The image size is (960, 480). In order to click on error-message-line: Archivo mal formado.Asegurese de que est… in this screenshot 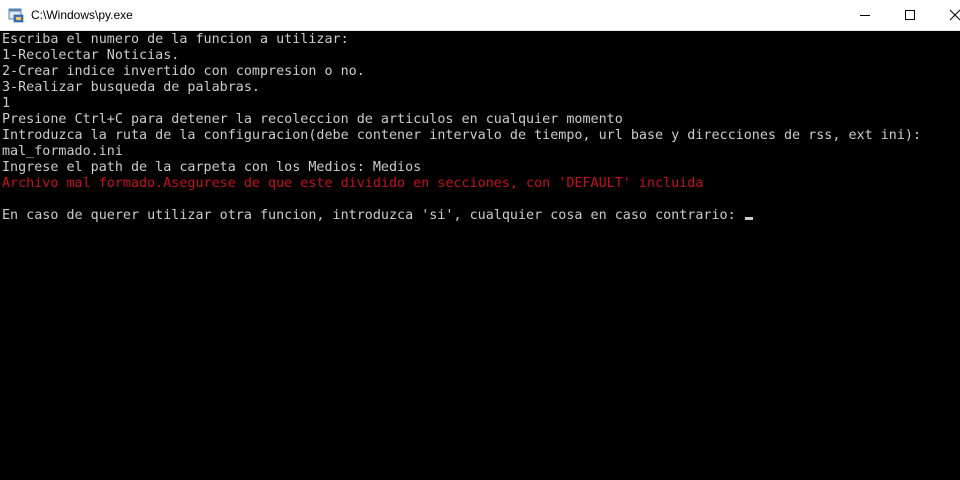, I will do `click(353, 183)`.